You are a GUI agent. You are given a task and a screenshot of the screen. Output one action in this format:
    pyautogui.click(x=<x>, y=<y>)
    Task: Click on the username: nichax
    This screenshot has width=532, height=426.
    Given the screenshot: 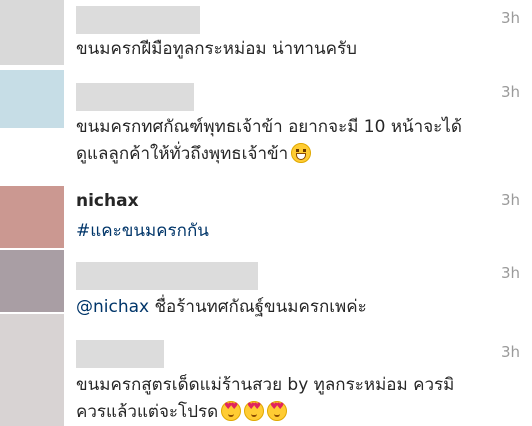 What is the action you would take?
    pyautogui.click(x=107, y=201)
    